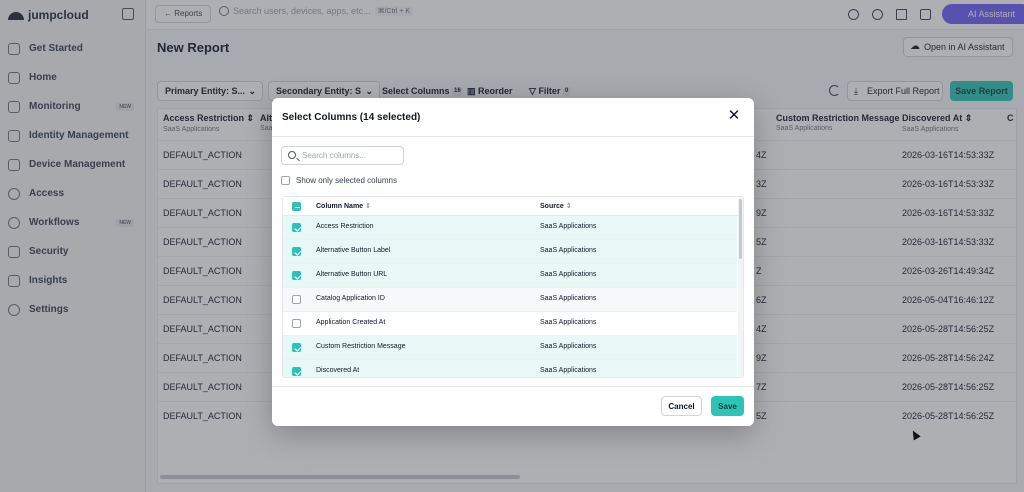 The image size is (1024, 492). Describe the element at coordinates (510, 228) in the screenshot. I see `column-option-row: Access Restriction SaaS Applications` at that location.